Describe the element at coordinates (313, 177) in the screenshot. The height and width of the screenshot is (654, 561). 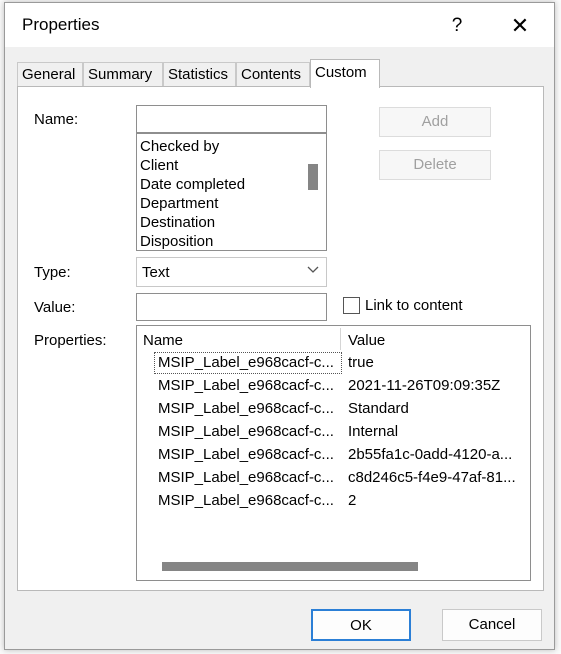
I see `list-scrollbar-thumb` at that location.